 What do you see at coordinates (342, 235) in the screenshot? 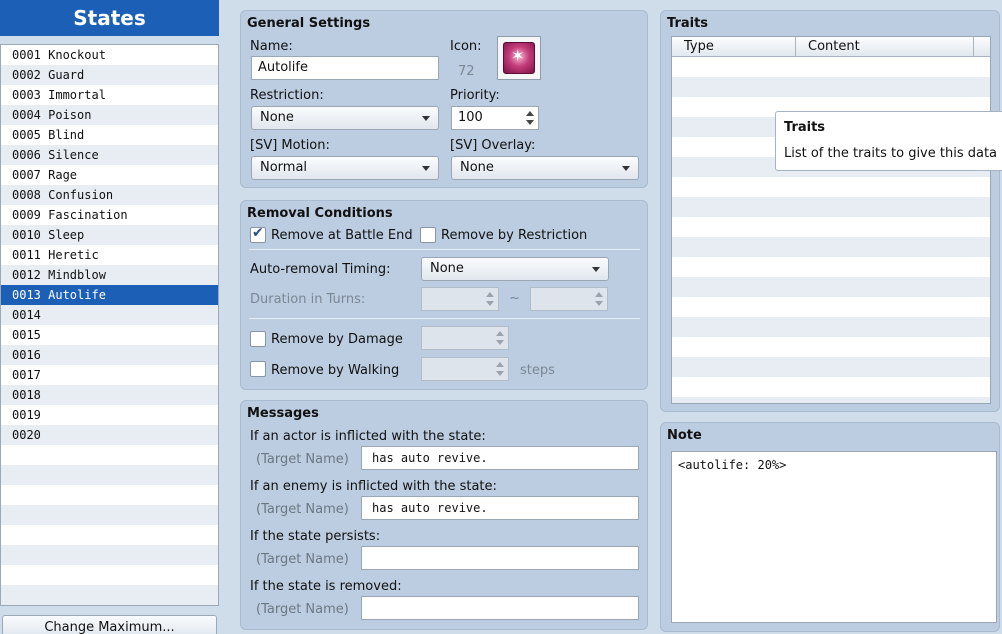
I see `remove-battle-end-label: Remove at Battle End` at bounding box center [342, 235].